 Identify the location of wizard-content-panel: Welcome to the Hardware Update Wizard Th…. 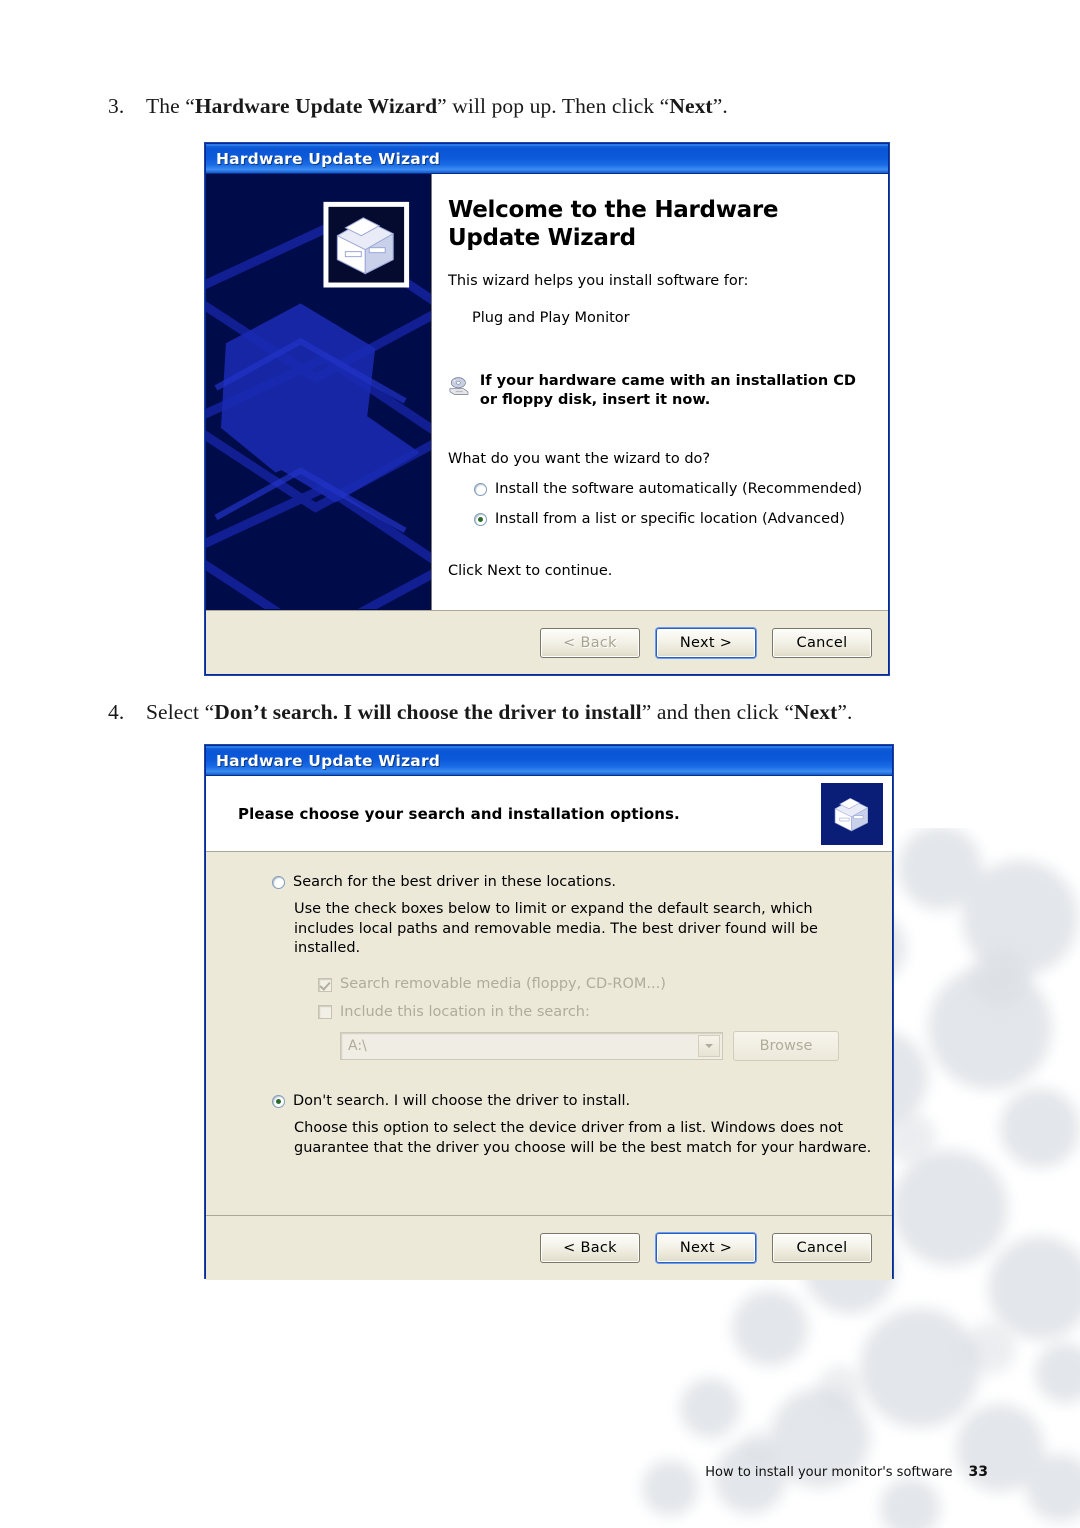
(660, 392).